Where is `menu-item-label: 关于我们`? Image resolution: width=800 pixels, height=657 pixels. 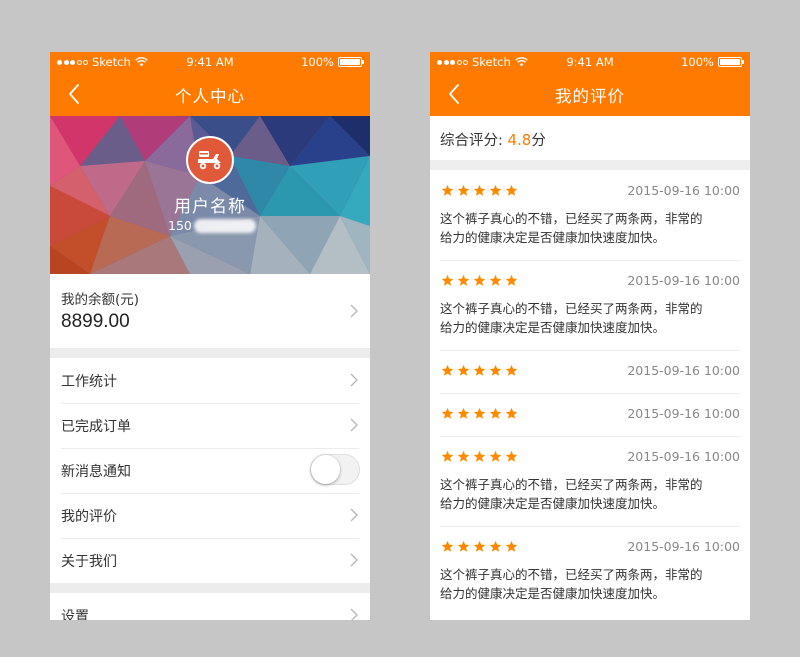
menu-item-label: 关于我们 is located at coordinates (89, 562).